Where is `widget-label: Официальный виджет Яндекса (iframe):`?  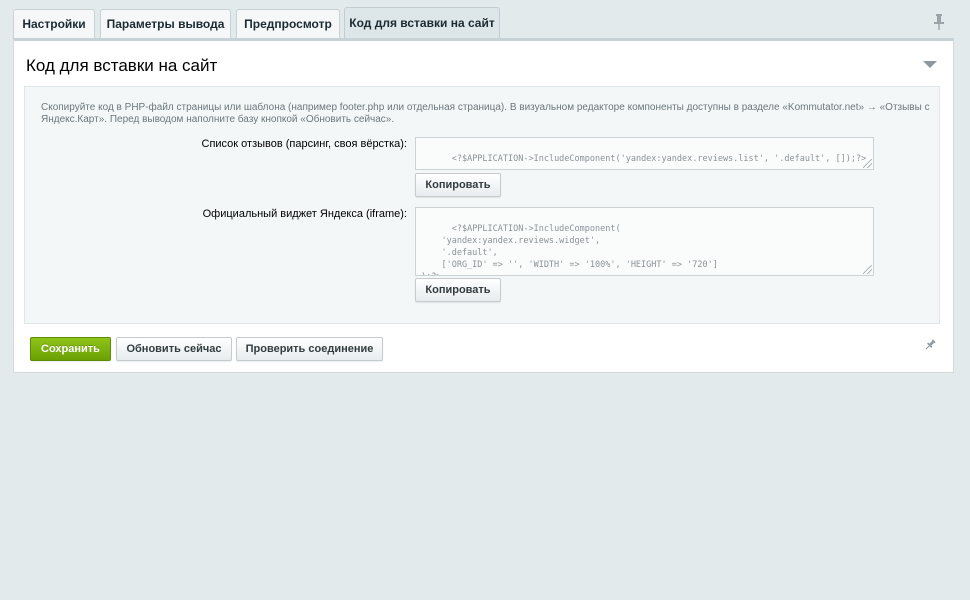
widget-label: Официальный виджет Яндекса (iframe): is located at coordinates (304, 214).